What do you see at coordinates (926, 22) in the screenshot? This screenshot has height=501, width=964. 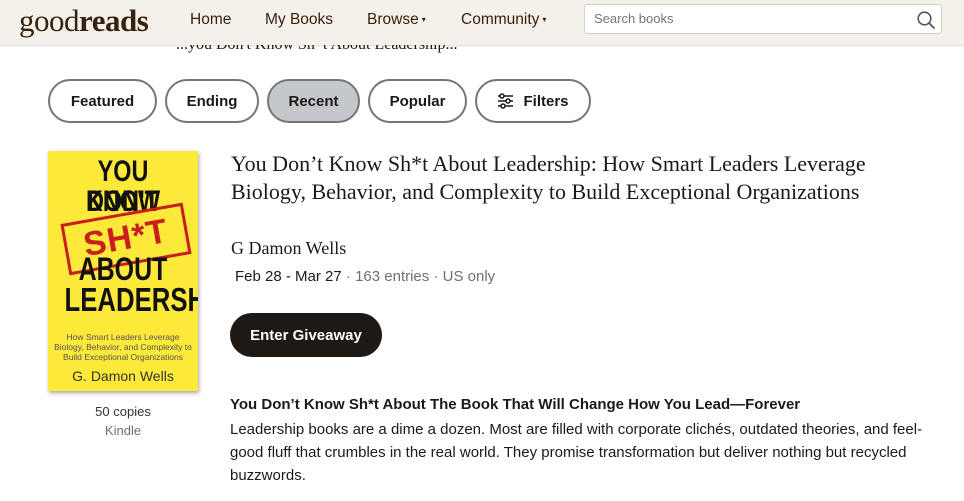 I see `search-icon` at bounding box center [926, 22].